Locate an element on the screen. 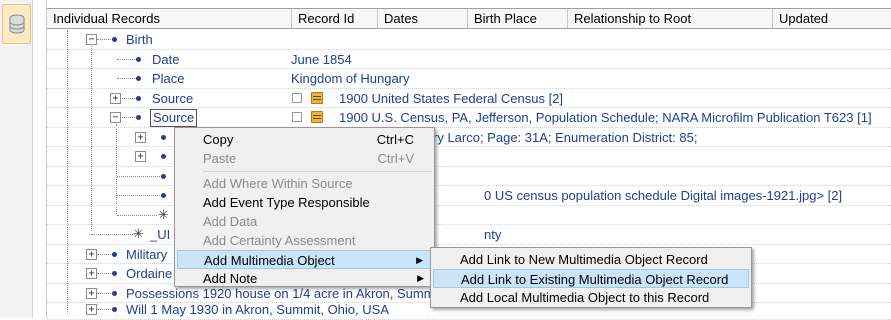  menu-item-add-note: Add Note ▶ is located at coordinates (304, 278).